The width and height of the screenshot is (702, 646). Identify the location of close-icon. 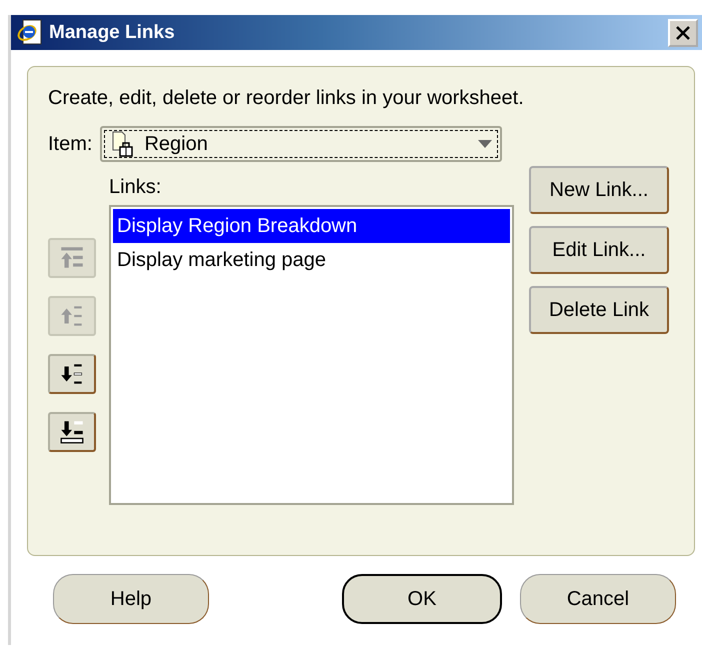
(683, 32).